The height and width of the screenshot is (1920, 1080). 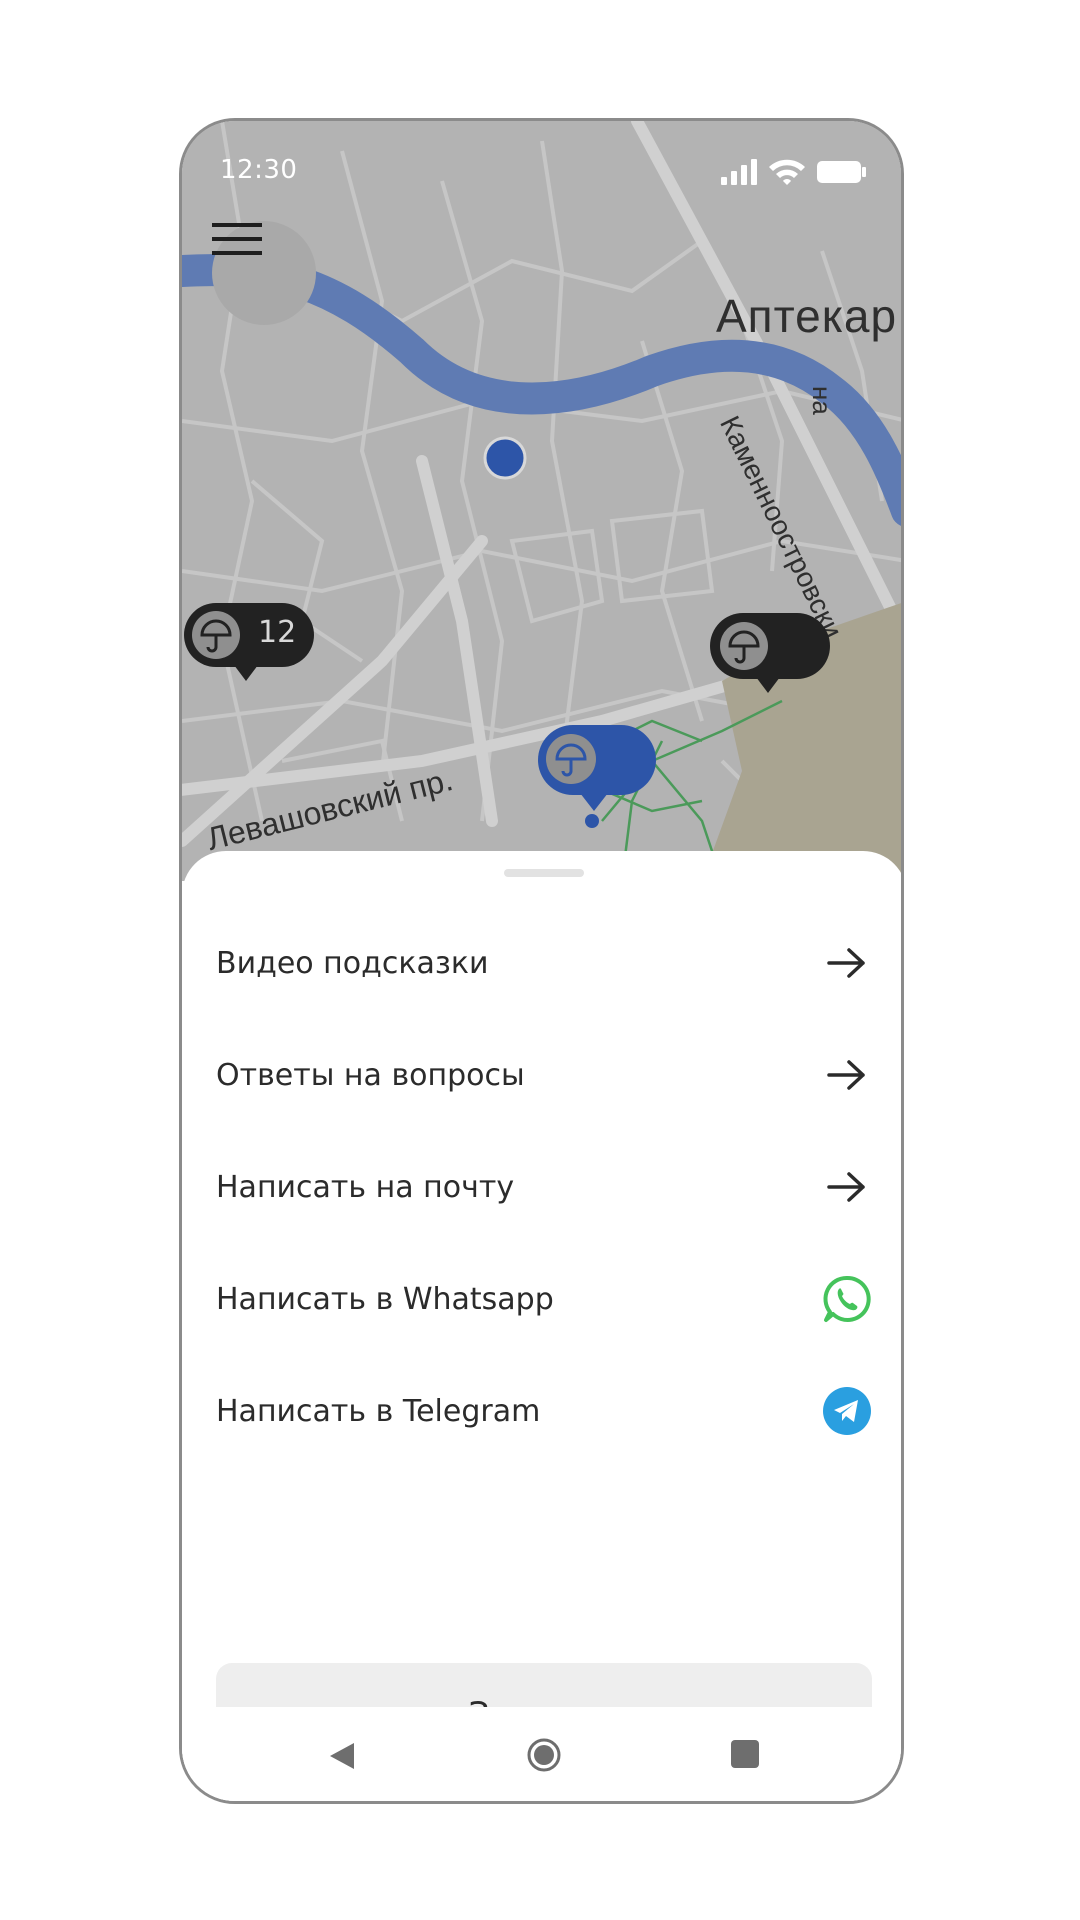 What do you see at coordinates (277, 632) in the screenshot?
I see `pin-count: 12` at bounding box center [277, 632].